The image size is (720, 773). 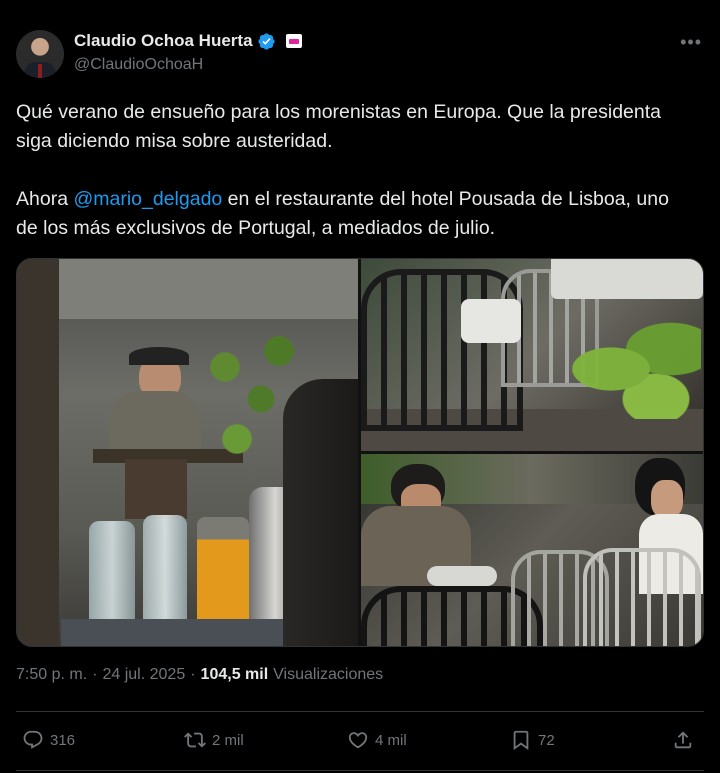 I want to click on repost-count: 2 mil, so click(x=228, y=740).